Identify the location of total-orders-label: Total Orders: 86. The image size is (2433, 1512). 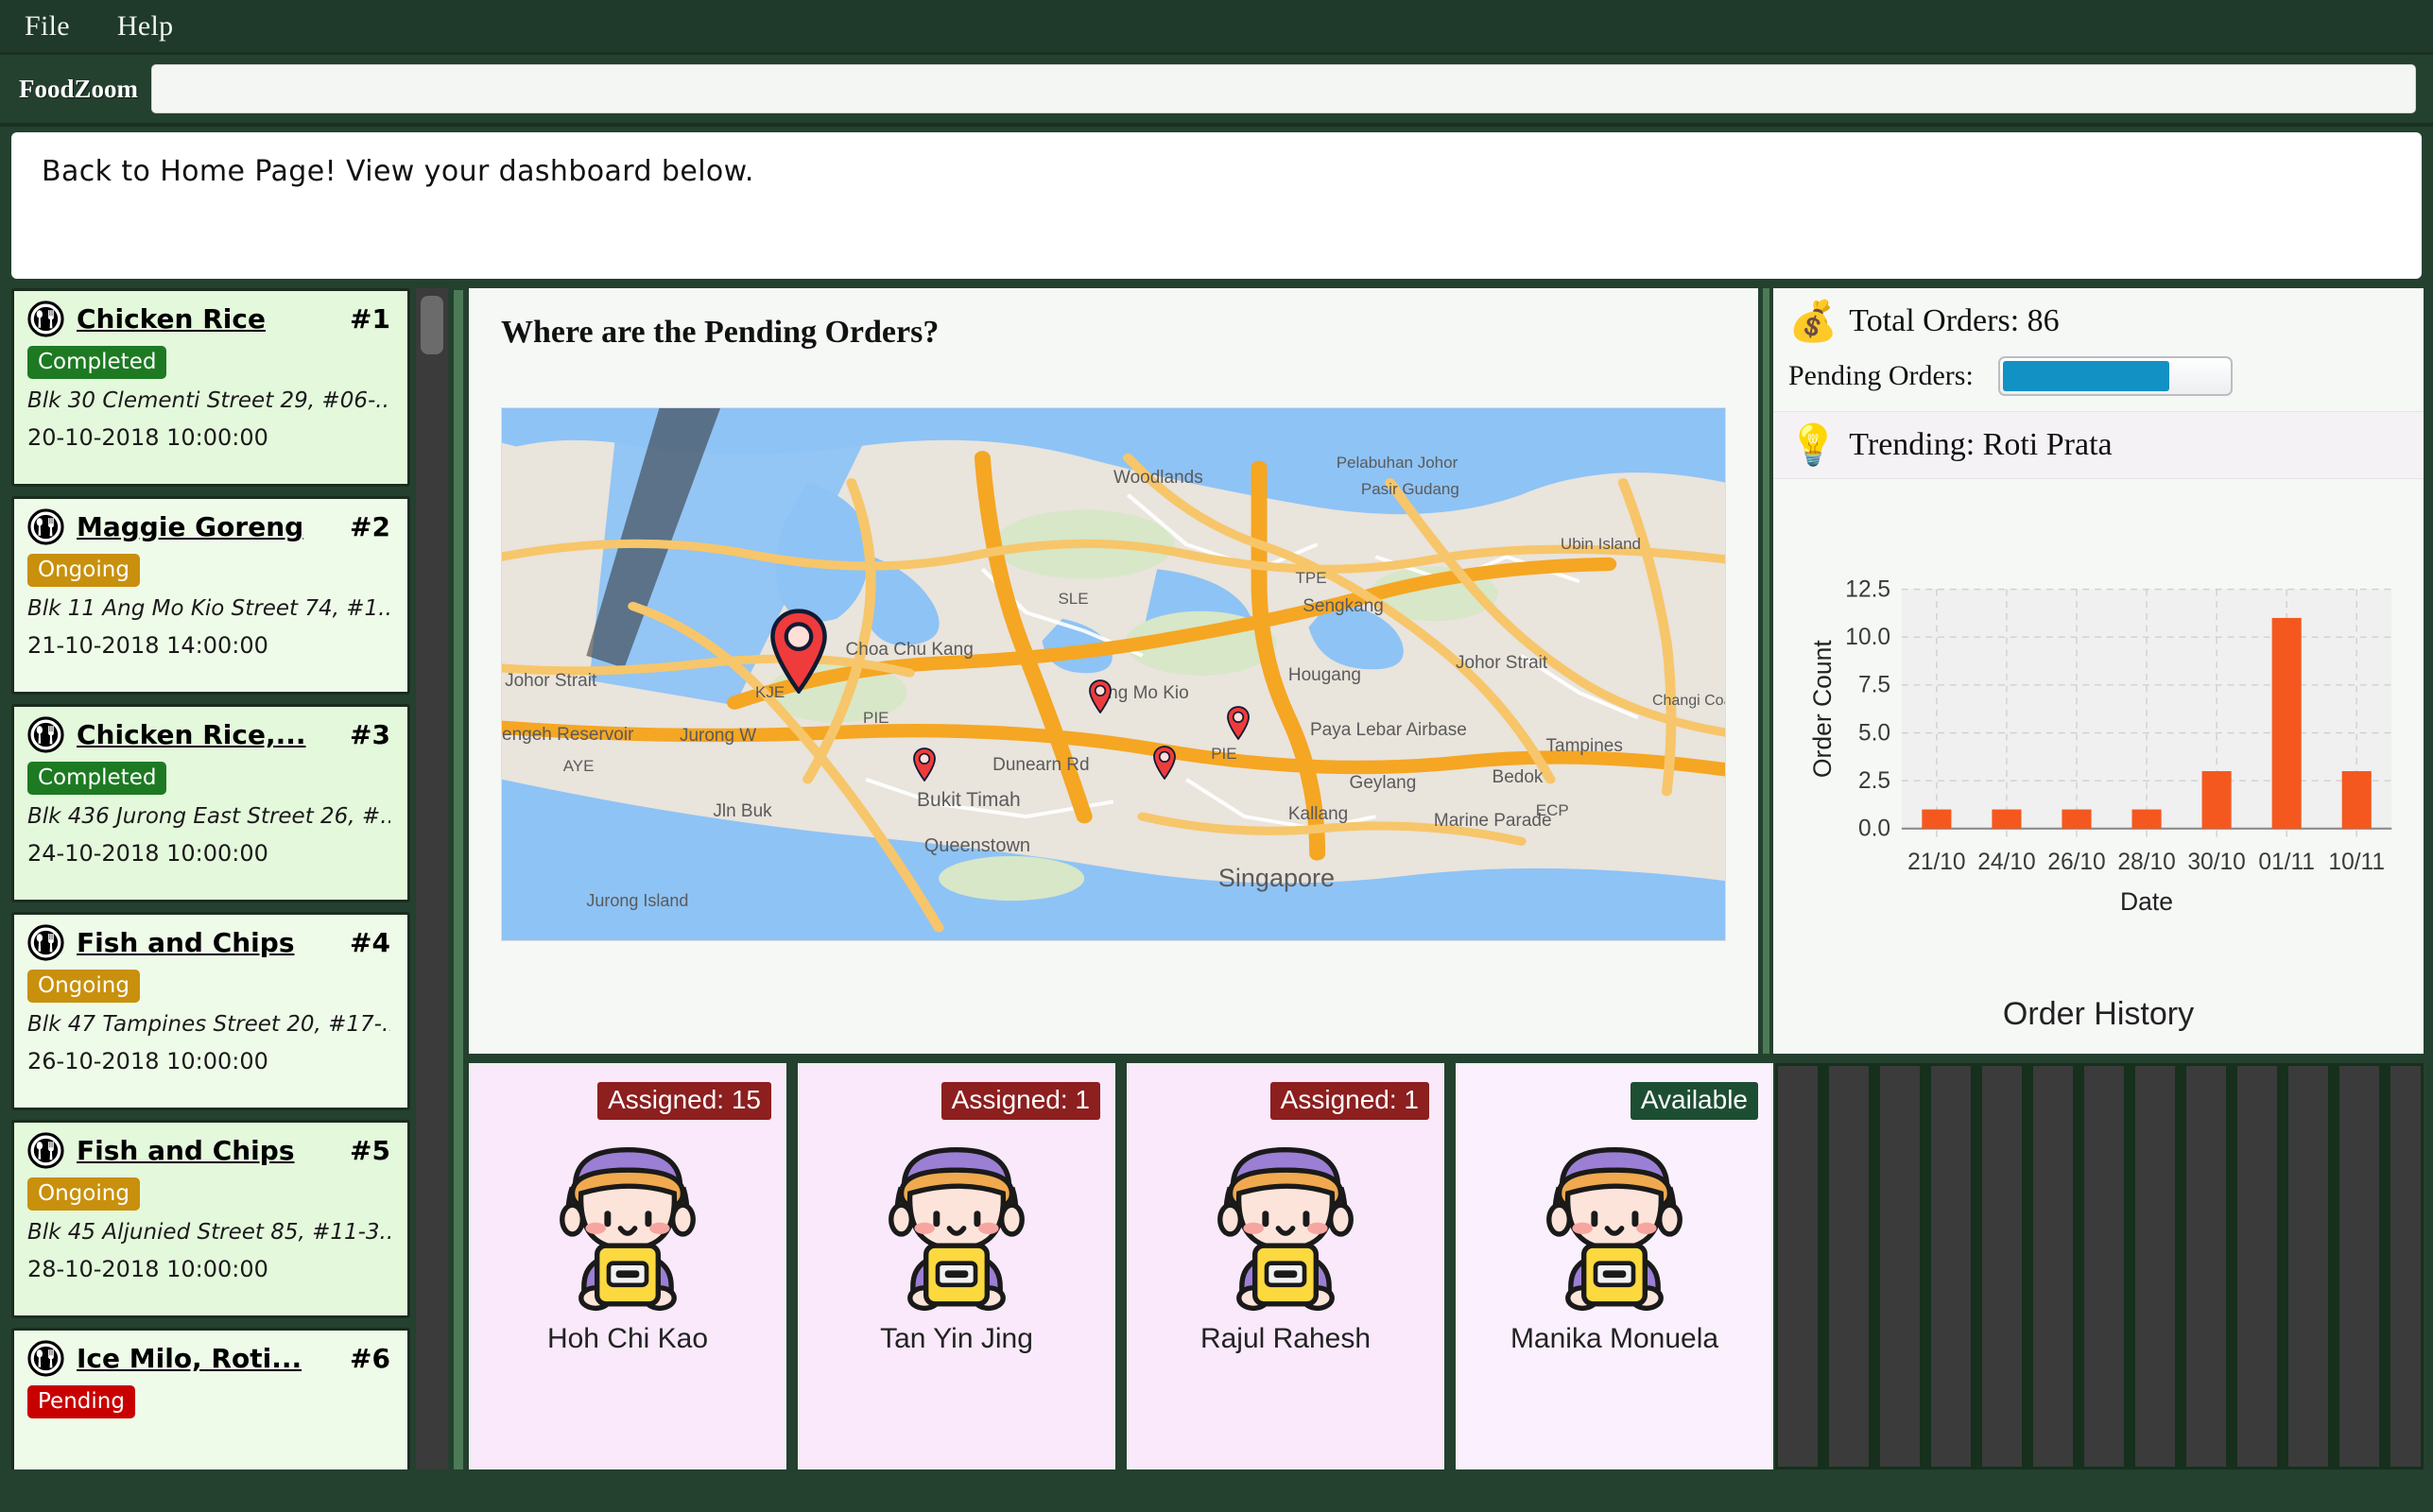
(1955, 320).